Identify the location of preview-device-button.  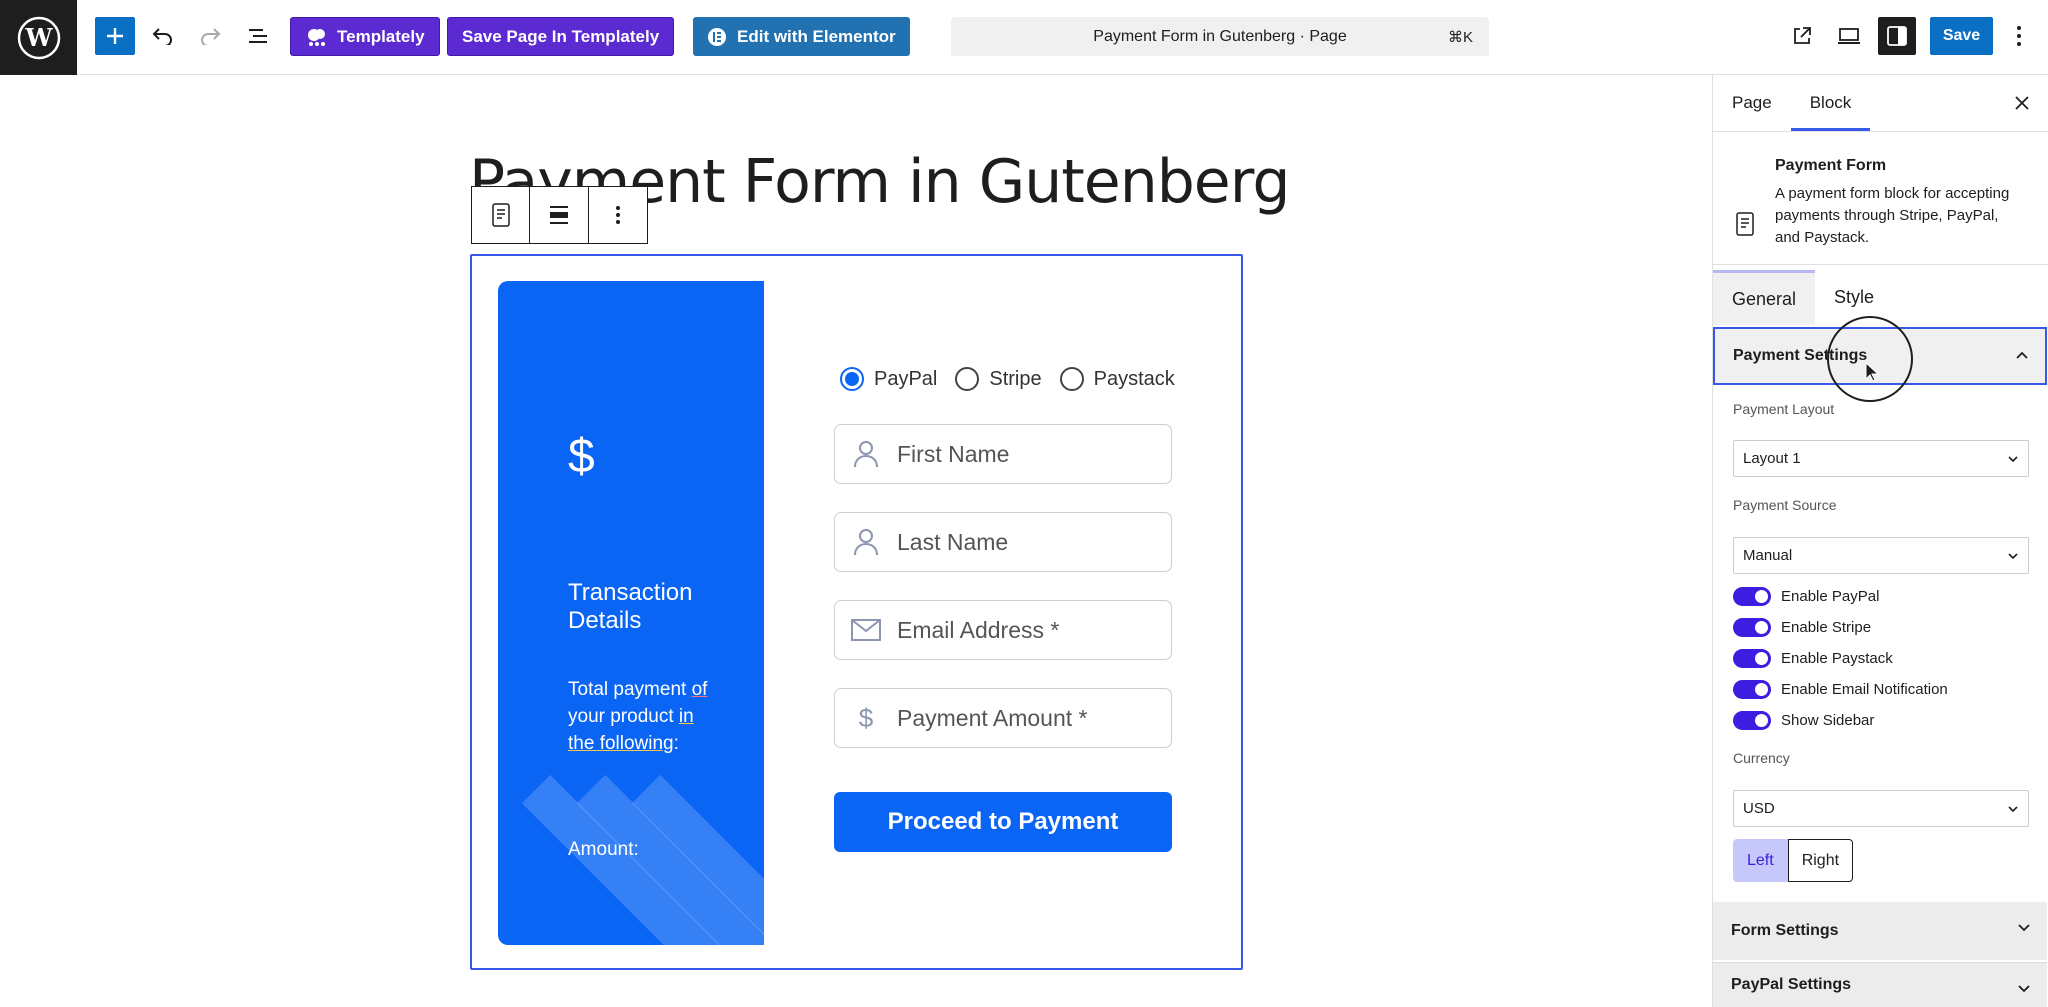
(1849, 36).